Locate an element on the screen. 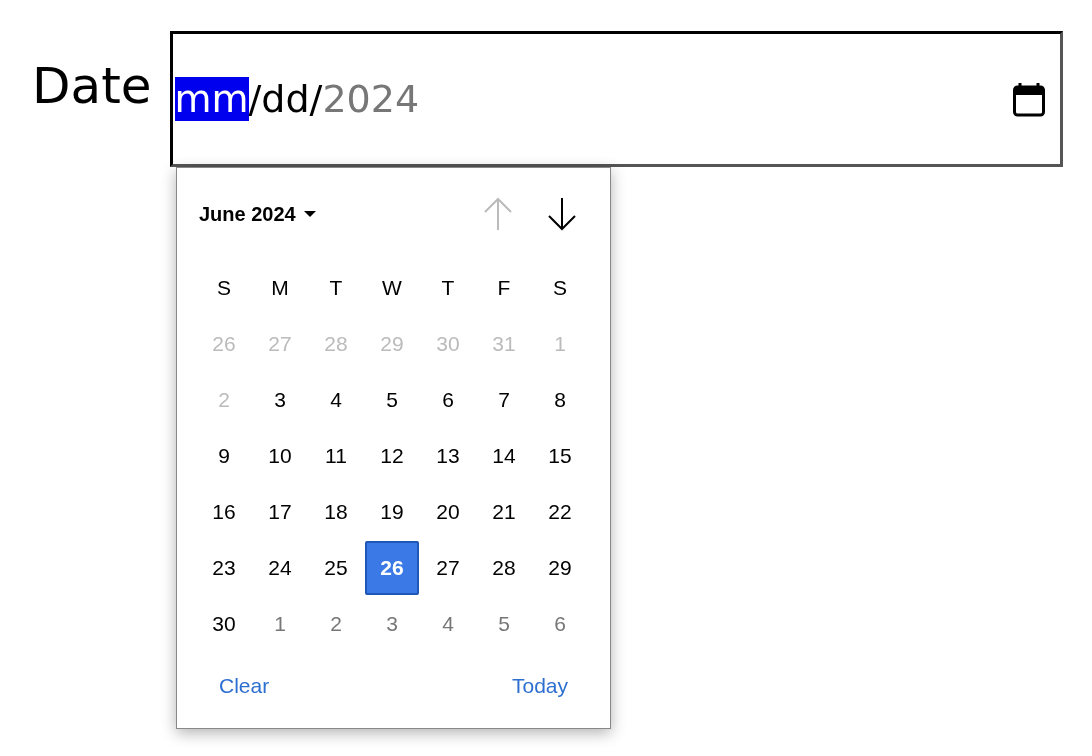  calendar-icon is located at coordinates (1028, 99).